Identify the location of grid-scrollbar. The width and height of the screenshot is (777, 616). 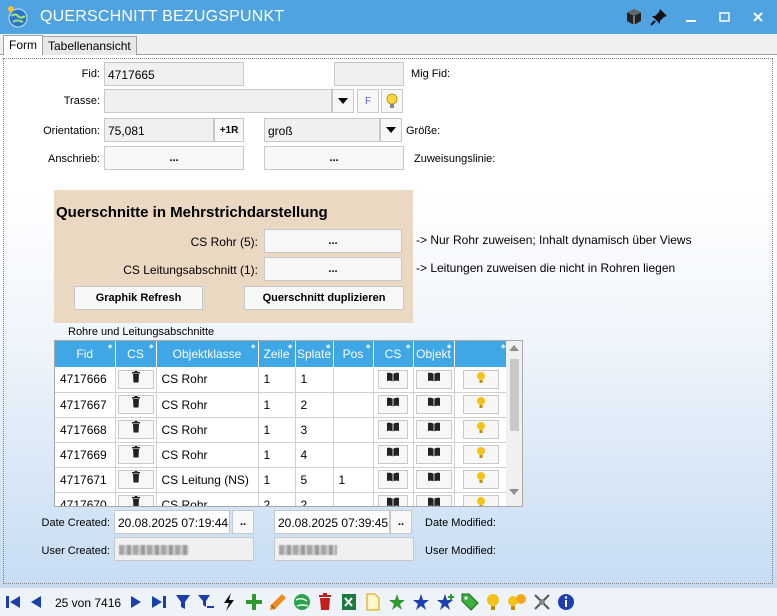
(514, 423).